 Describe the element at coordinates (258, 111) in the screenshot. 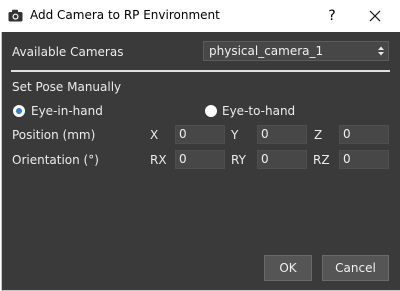

I see `eye-to-hand-label: Eye-to-hand` at that location.